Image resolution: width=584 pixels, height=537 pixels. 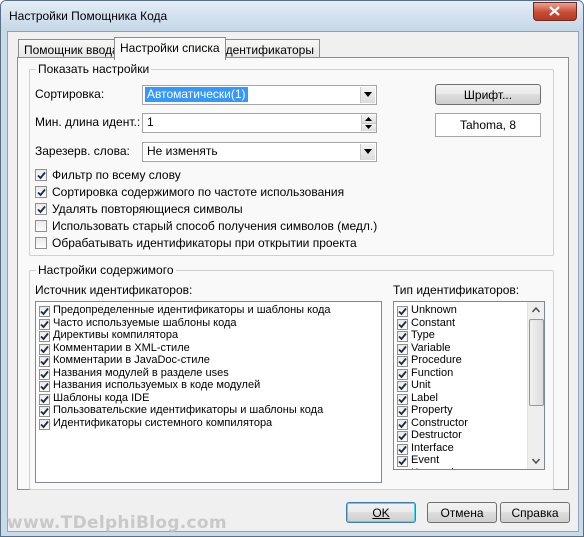 What do you see at coordinates (82, 151) in the screenshot?
I see `reserved-words-label: Зарезерв. слова:` at bounding box center [82, 151].